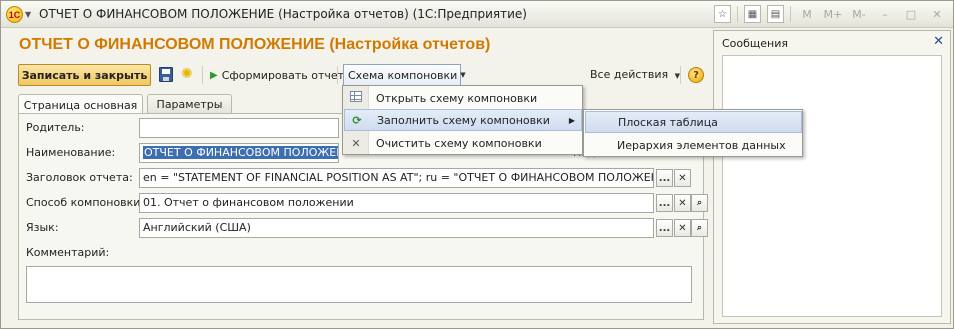 Image resolution: width=954 pixels, height=329 pixels. I want to click on layout-method-label: Способ компоновки:, so click(85, 202).